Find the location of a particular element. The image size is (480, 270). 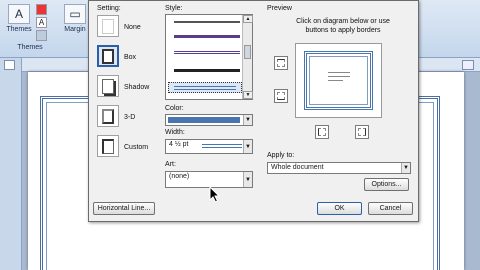

theme-options: A is located at coordinates (43, 22).